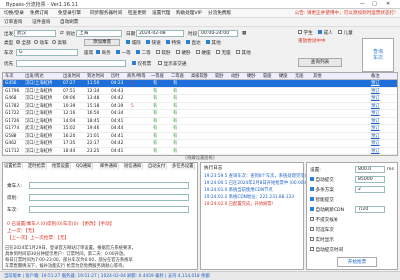 The width and height of the screenshot is (400, 280). What do you see at coordinates (219, 13) in the screenshot?
I see `menu-free: 分流免费版` at bounding box center [219, 13].